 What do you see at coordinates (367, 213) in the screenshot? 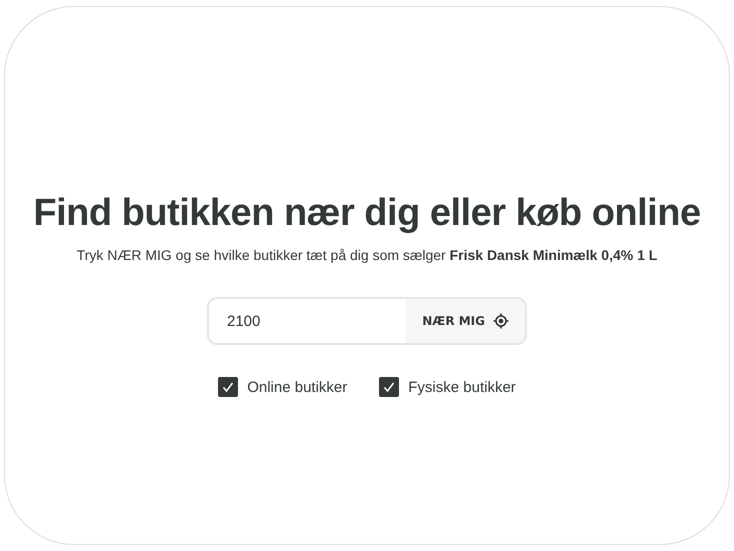
I see `page-heading: Find butikken nær dig eller køb online` at bounding box center [367, 213].